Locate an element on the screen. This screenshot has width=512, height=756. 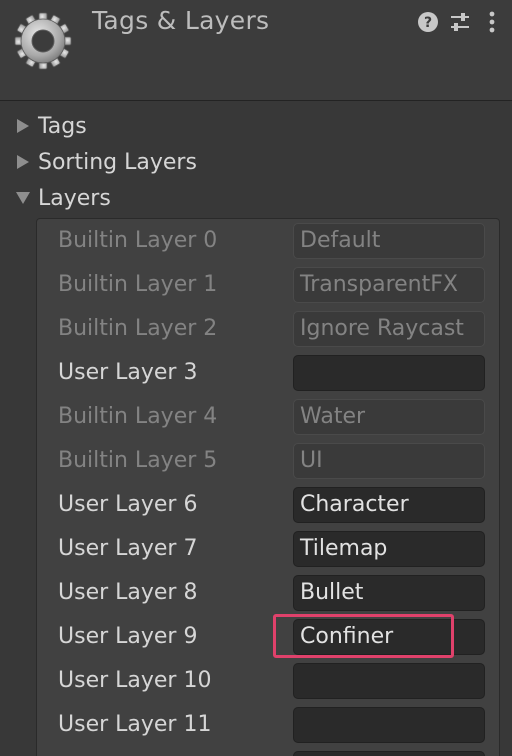
layer-name-field: Default is located at coordinates (389, 241).